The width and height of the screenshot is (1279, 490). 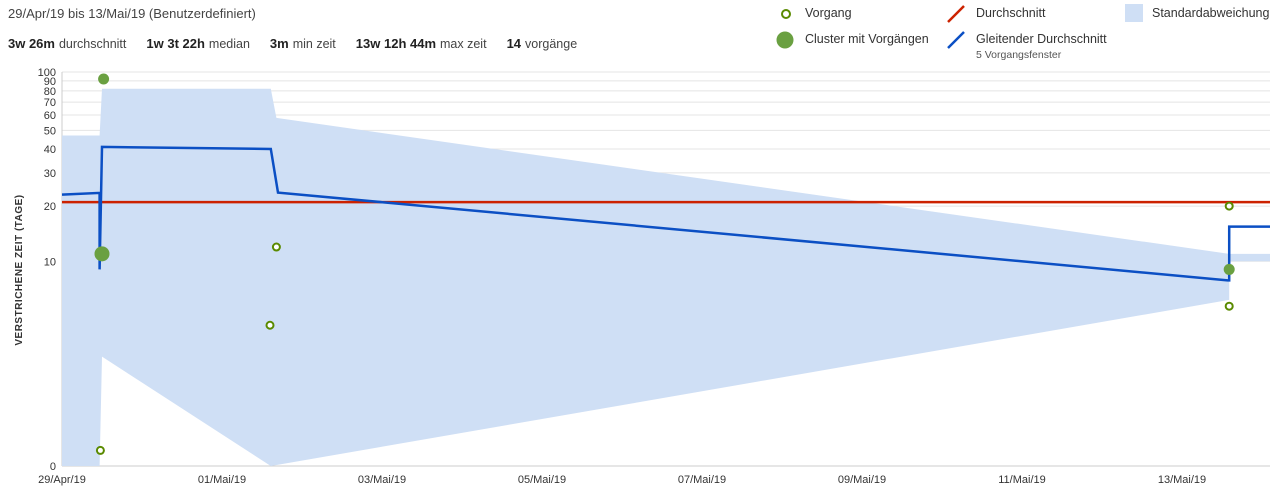 What do you see at coordinates (382, 480) in the screenshot?
I see `x-tick-label: 03/Mai/19` at bounding box center [382, 480].